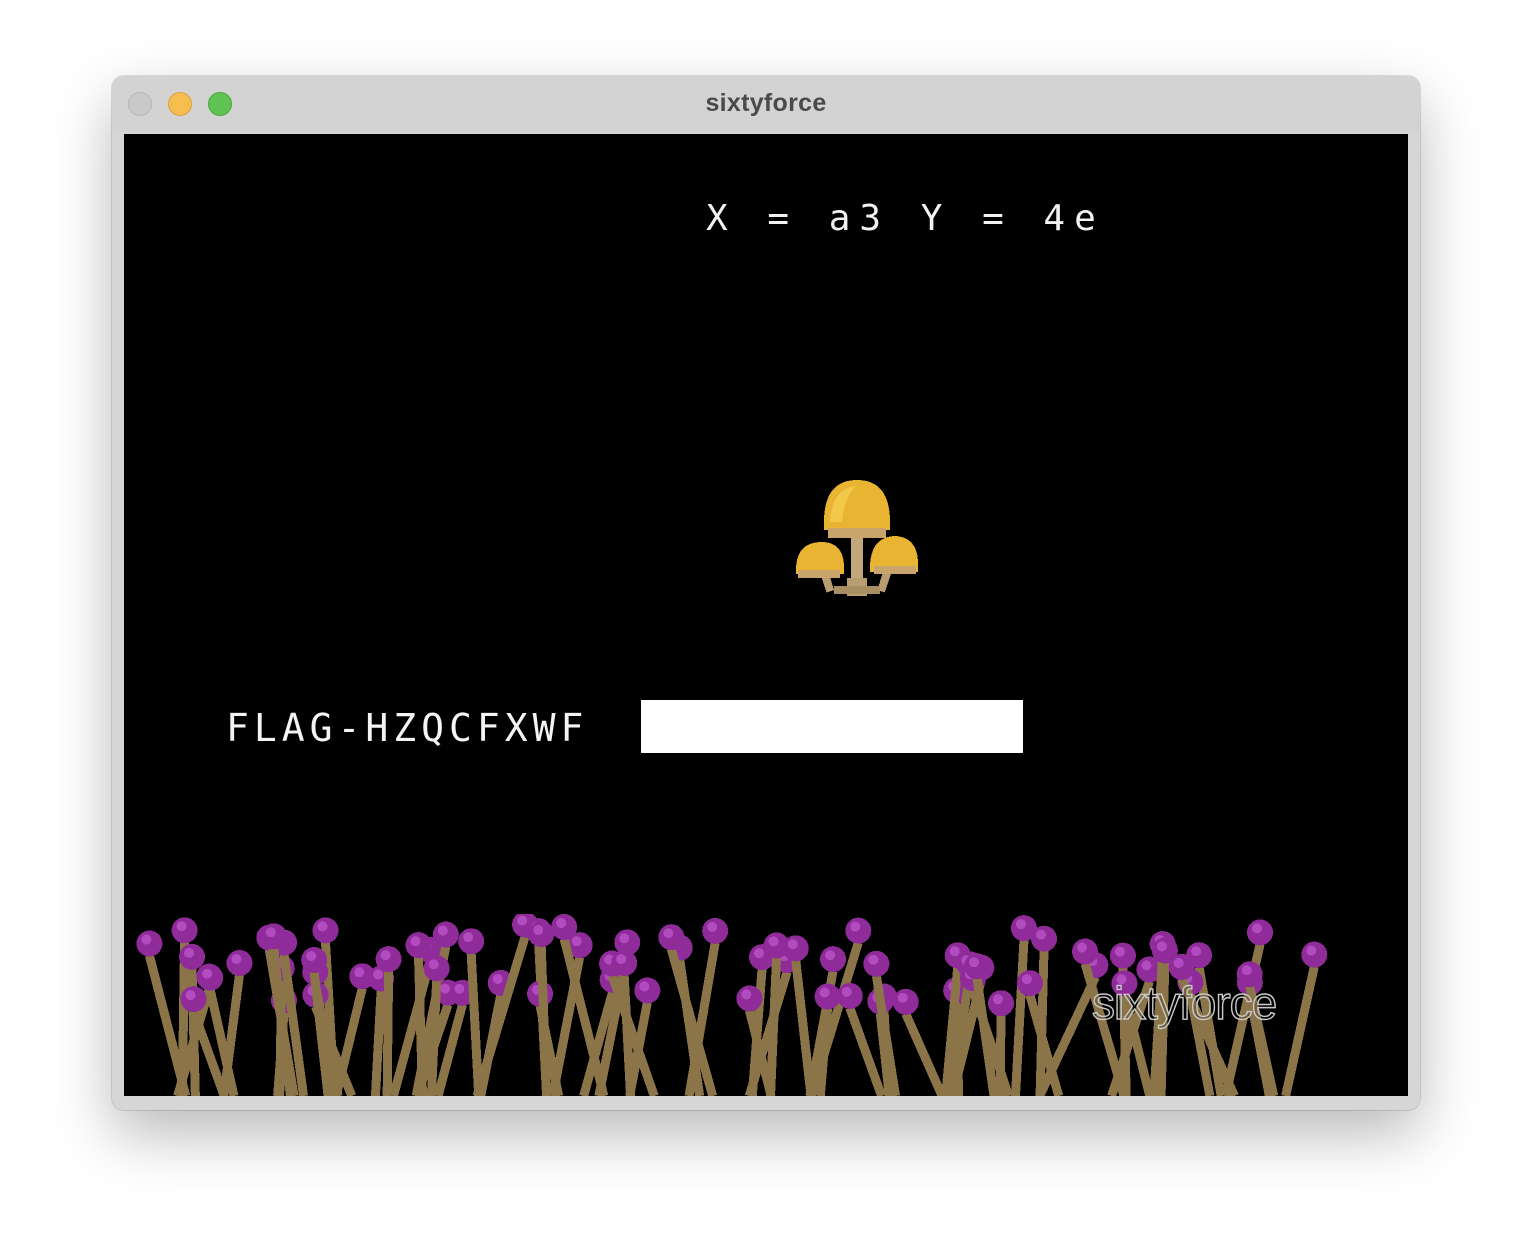  I want to click on flag-text: FLAG-HZQCFXWF, so click(407, 728).